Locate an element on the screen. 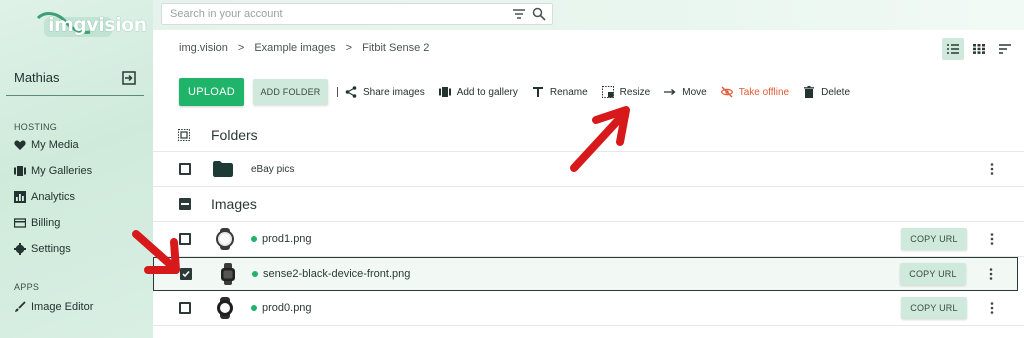  eye-off-icon is located at coordinates (726, 92).